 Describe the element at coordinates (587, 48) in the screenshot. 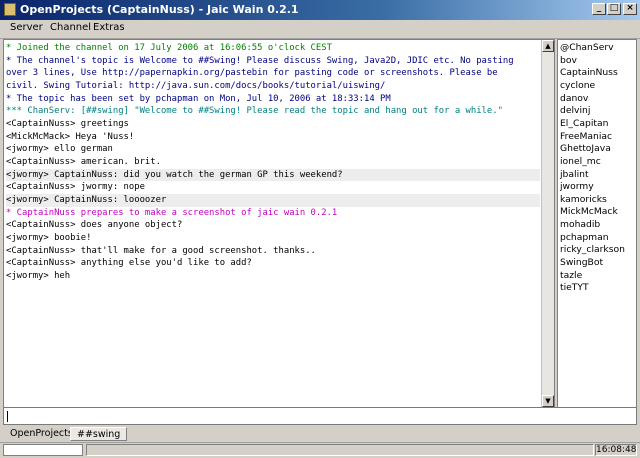

I see `user-list-item: @ChanServ` at that location.